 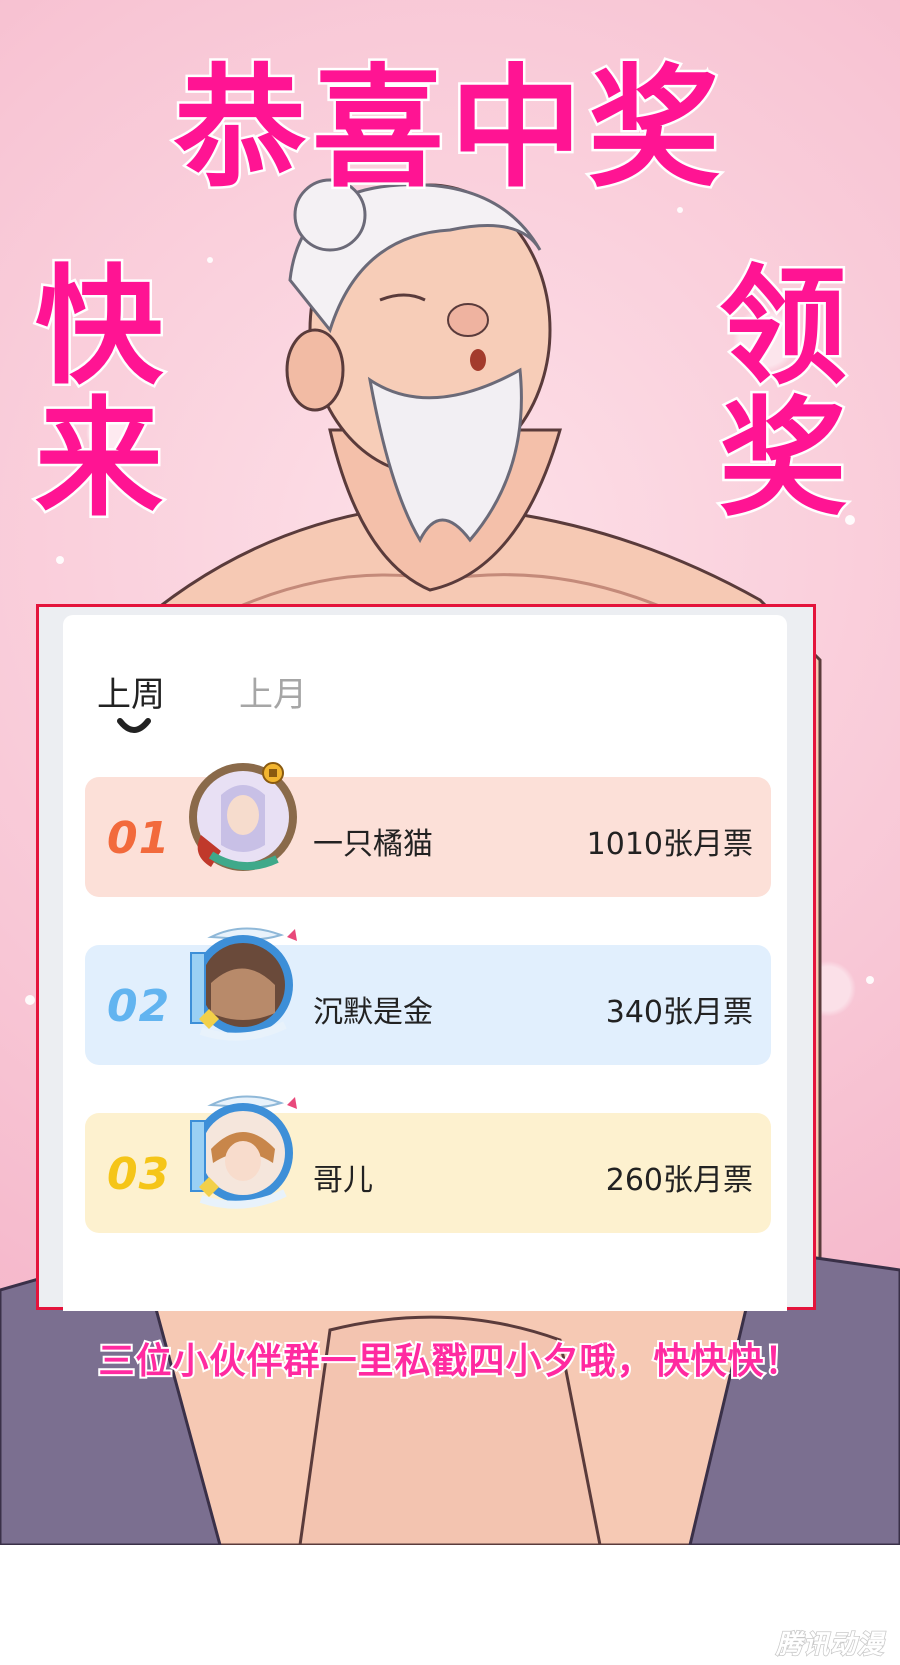 I want to click on vote-count: 260张月票, so click(x=679, y=1180).